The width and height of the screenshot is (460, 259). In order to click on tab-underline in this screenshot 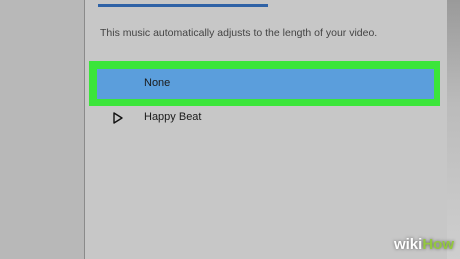, I will do `click(183, 5)`.